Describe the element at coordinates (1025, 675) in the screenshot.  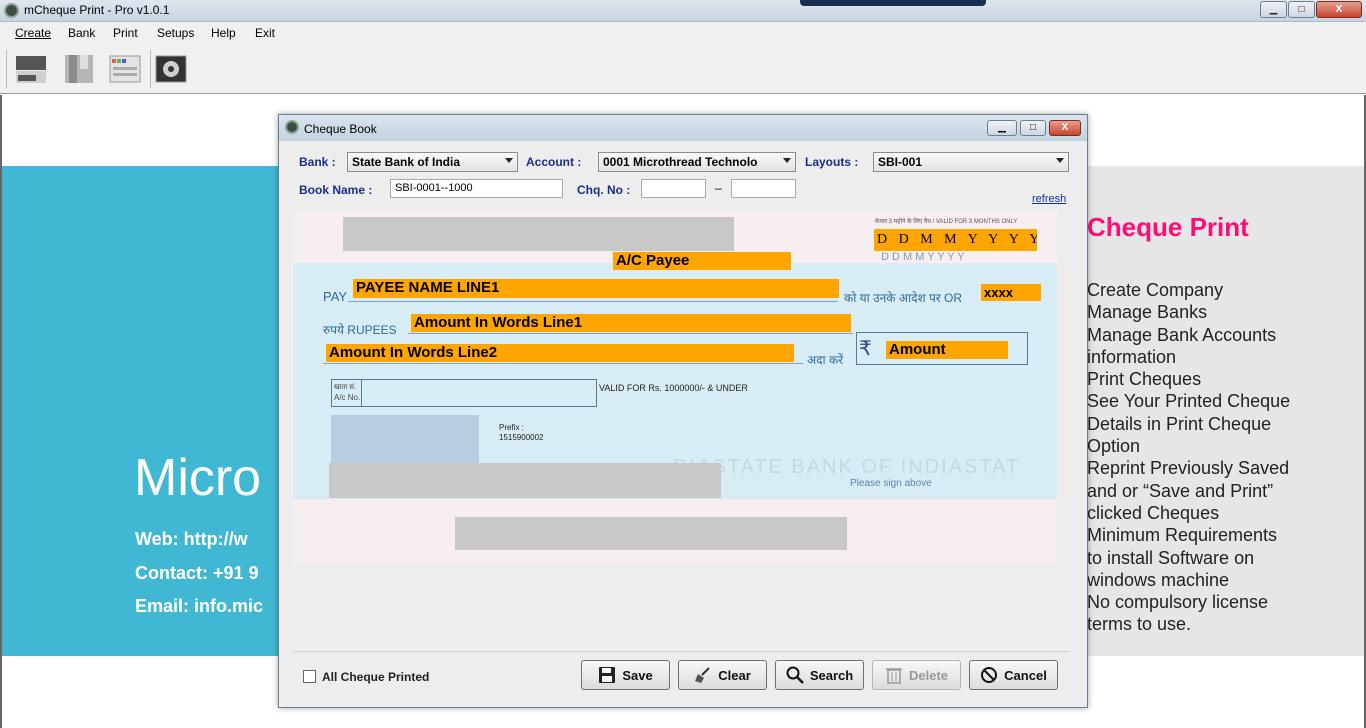
I see `cancel-label: Cancel` at that location.